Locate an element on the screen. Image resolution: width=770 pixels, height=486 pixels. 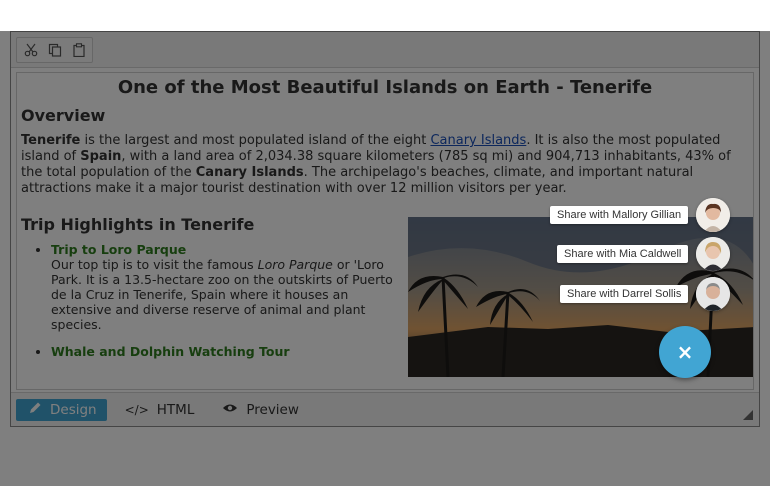
share-label: Share with Mia Caldwell is located at coordinates (623, 254).